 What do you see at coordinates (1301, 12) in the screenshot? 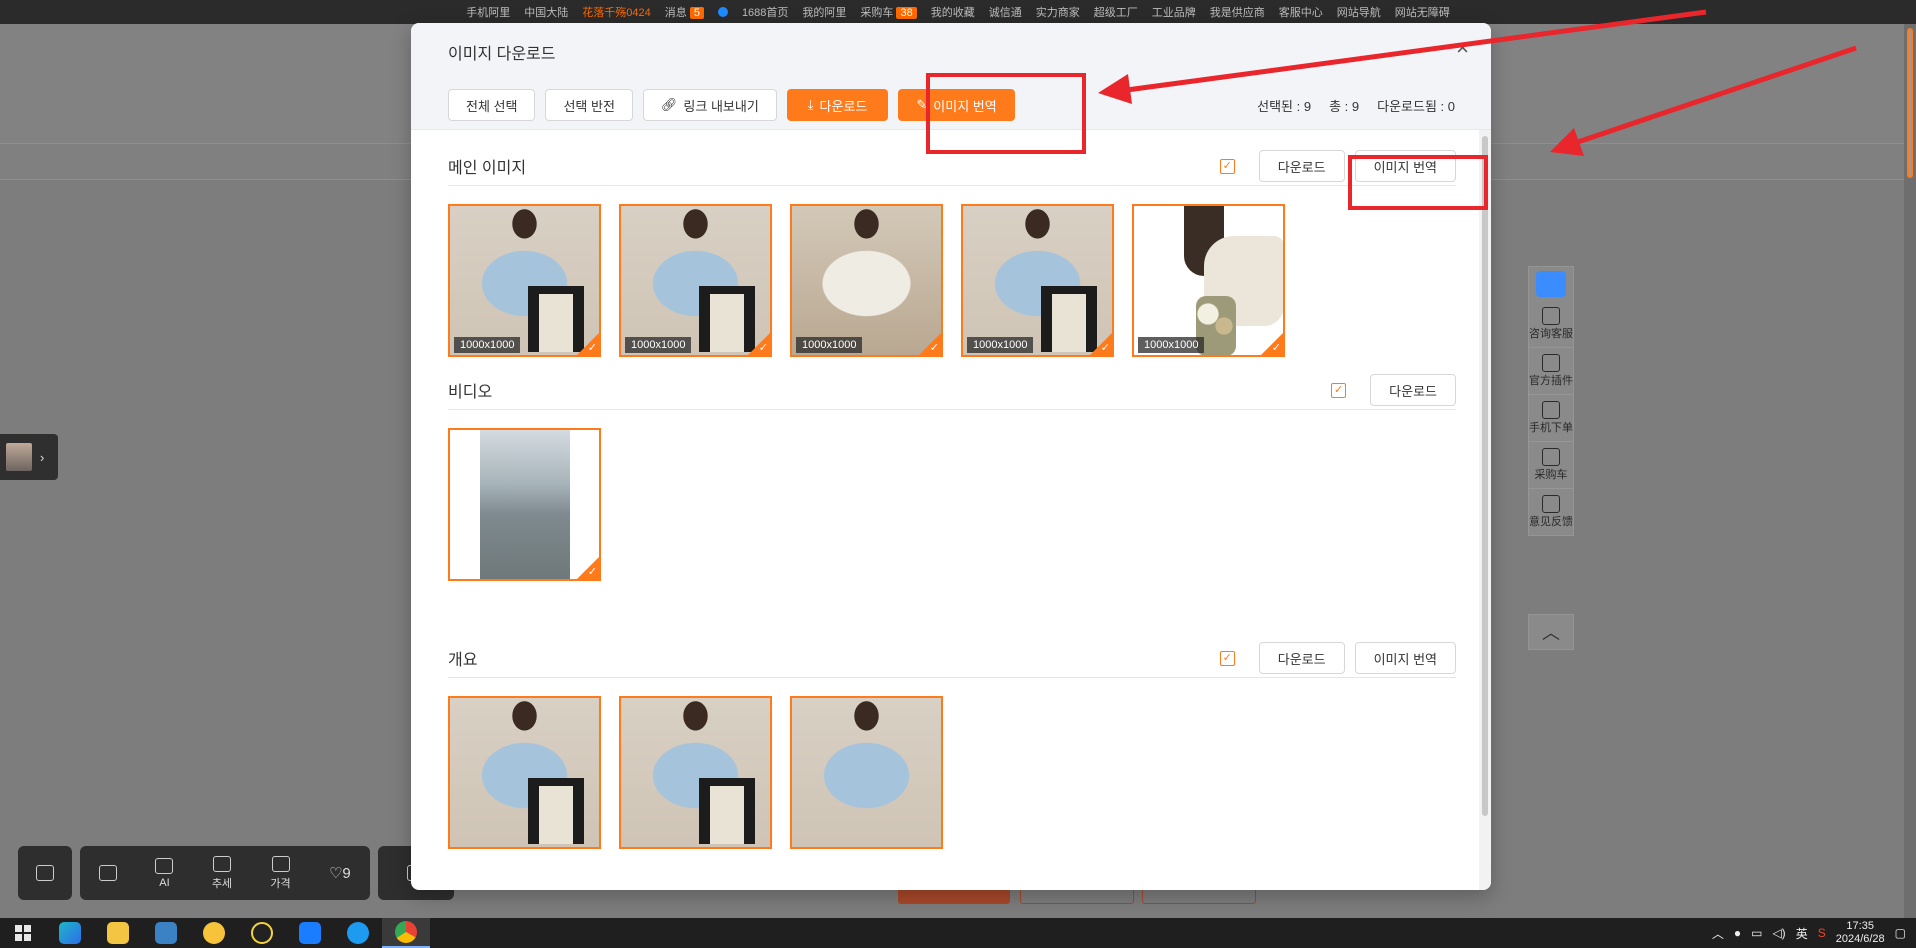
I see `top-nav-service: 客服中心` at bounding box center [1301, 12].